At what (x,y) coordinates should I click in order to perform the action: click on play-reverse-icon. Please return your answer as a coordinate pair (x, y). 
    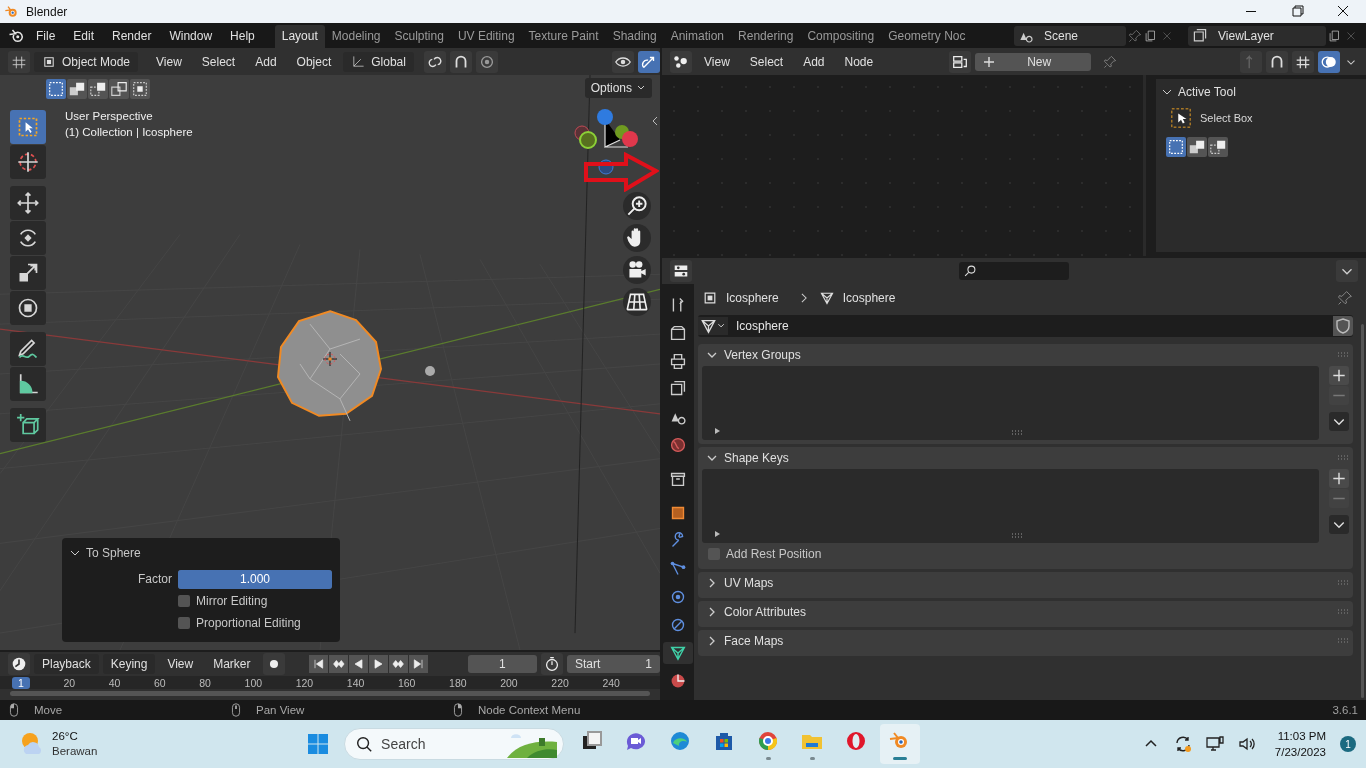
    Looking at the image, I should click on (358, 664).